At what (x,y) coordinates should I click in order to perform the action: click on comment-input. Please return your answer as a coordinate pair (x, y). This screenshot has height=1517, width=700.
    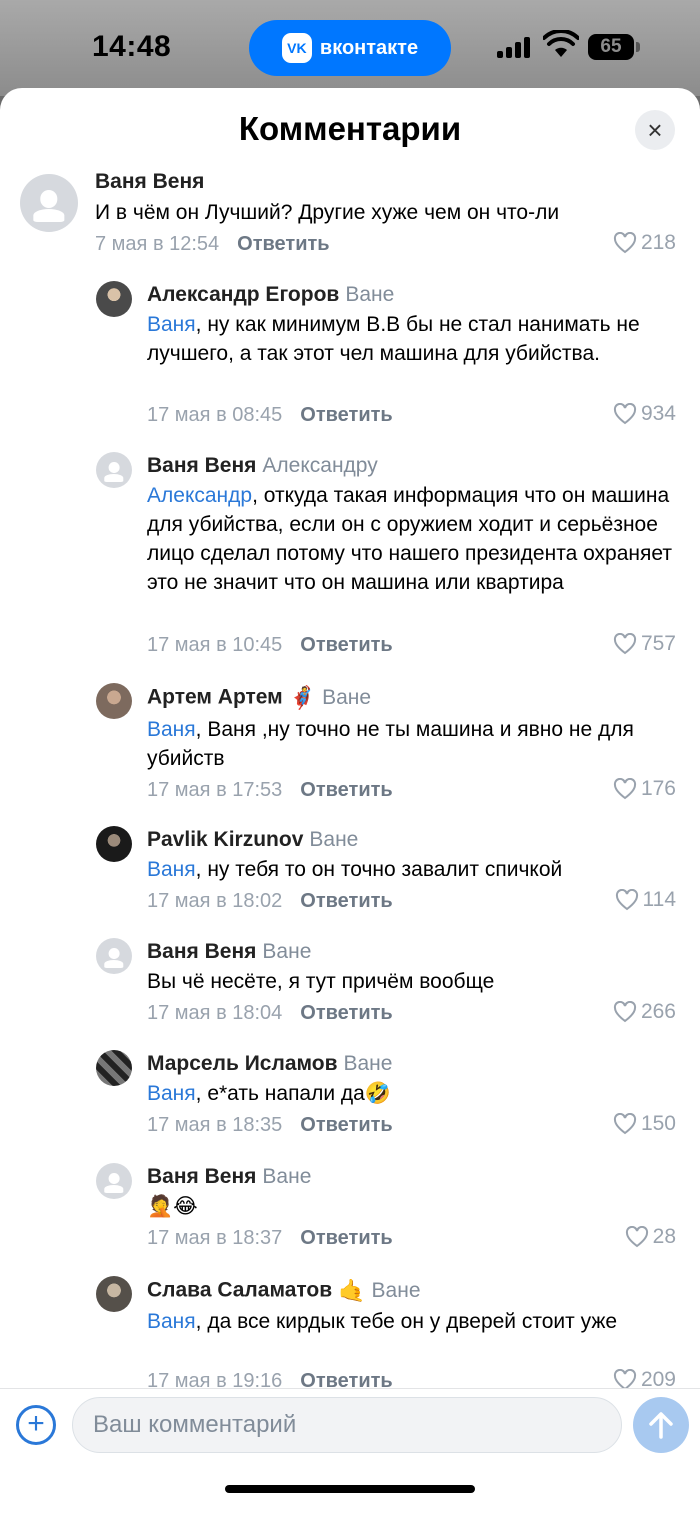
    Looking at the image, I should click on (328, 1425).